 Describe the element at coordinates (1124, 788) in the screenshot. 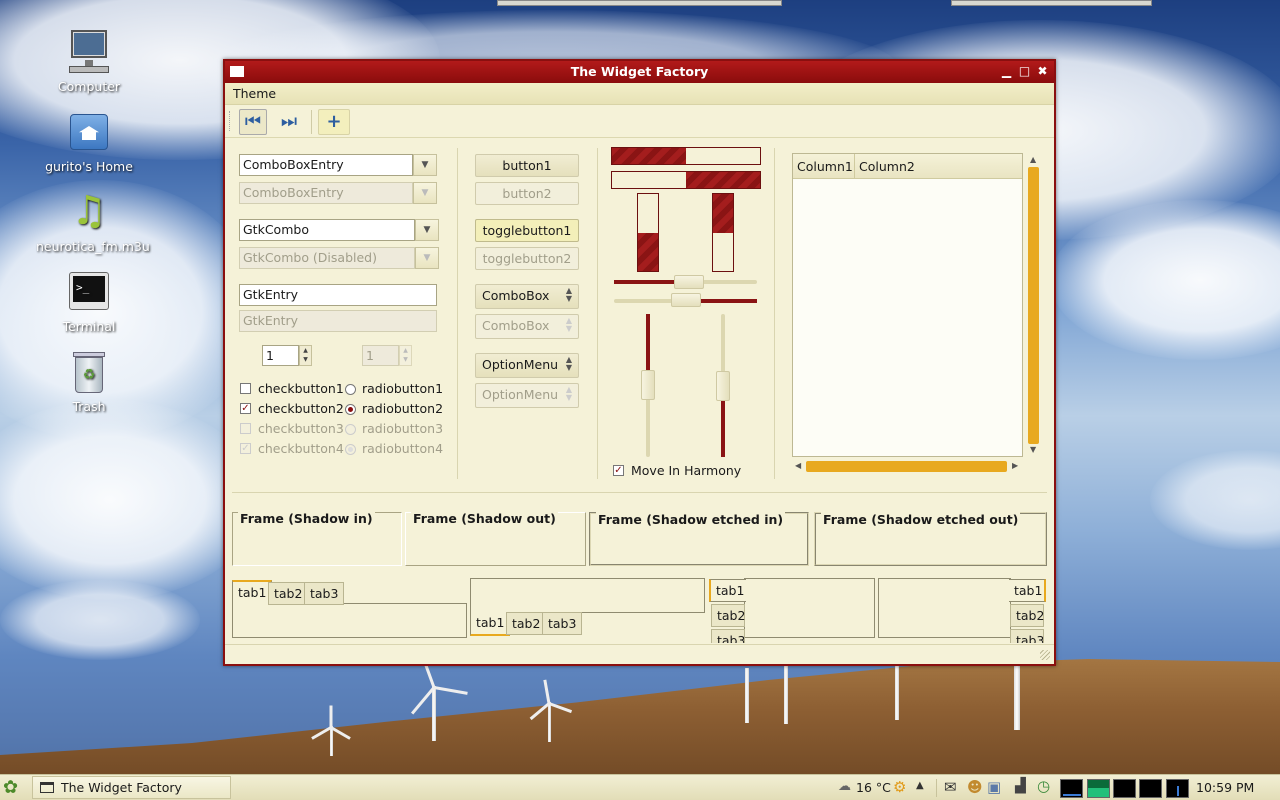

I see `network-monitor-icon` at that location.